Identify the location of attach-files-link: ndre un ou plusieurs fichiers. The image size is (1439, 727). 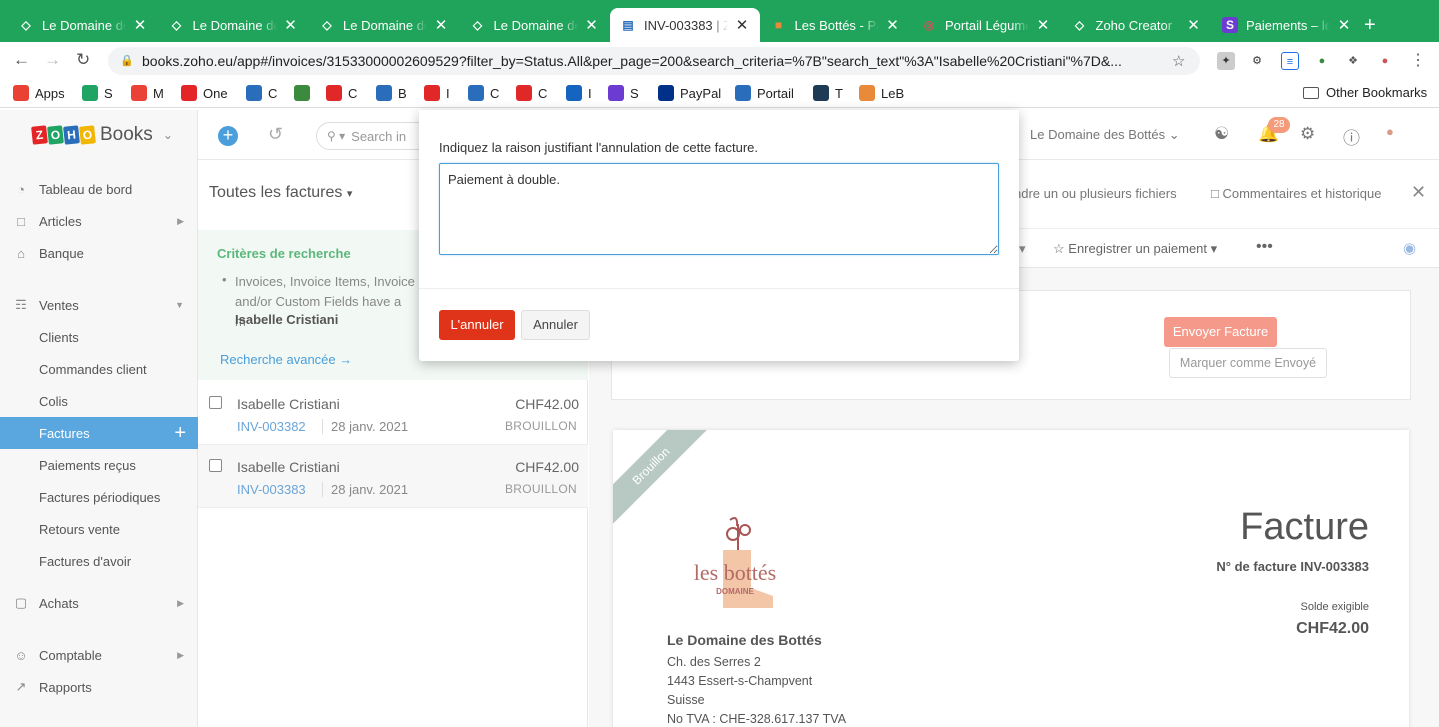
(1095, 193).